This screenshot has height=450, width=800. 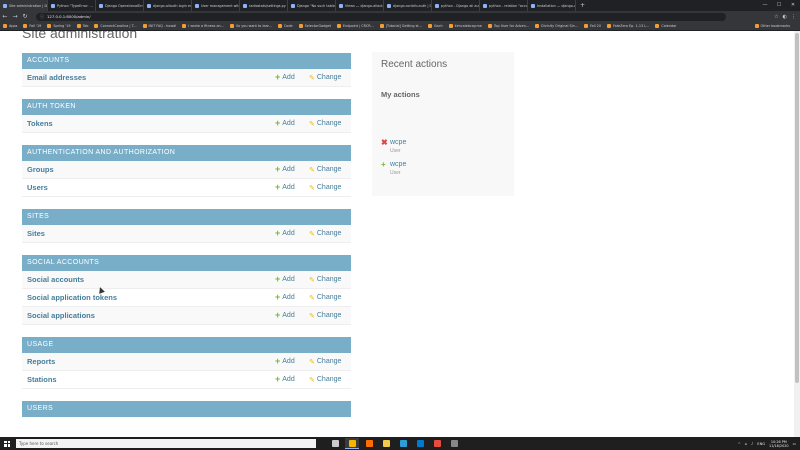 What do you see at coordinates (403, 443) in the screenshot?
I see `mail-taskbar-button` at bounding box center [403, 443].